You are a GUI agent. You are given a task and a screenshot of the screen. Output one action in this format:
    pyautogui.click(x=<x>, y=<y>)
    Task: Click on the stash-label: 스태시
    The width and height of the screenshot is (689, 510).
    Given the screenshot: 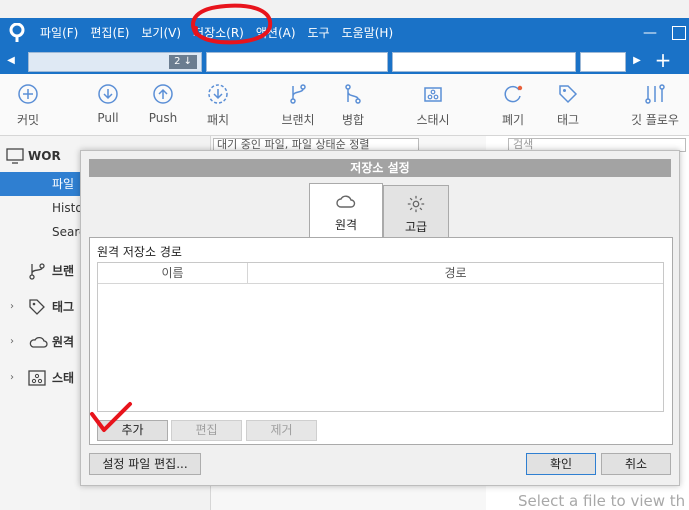 What is the action you would take?
    pyautogui.click(x=433, y=120)
    